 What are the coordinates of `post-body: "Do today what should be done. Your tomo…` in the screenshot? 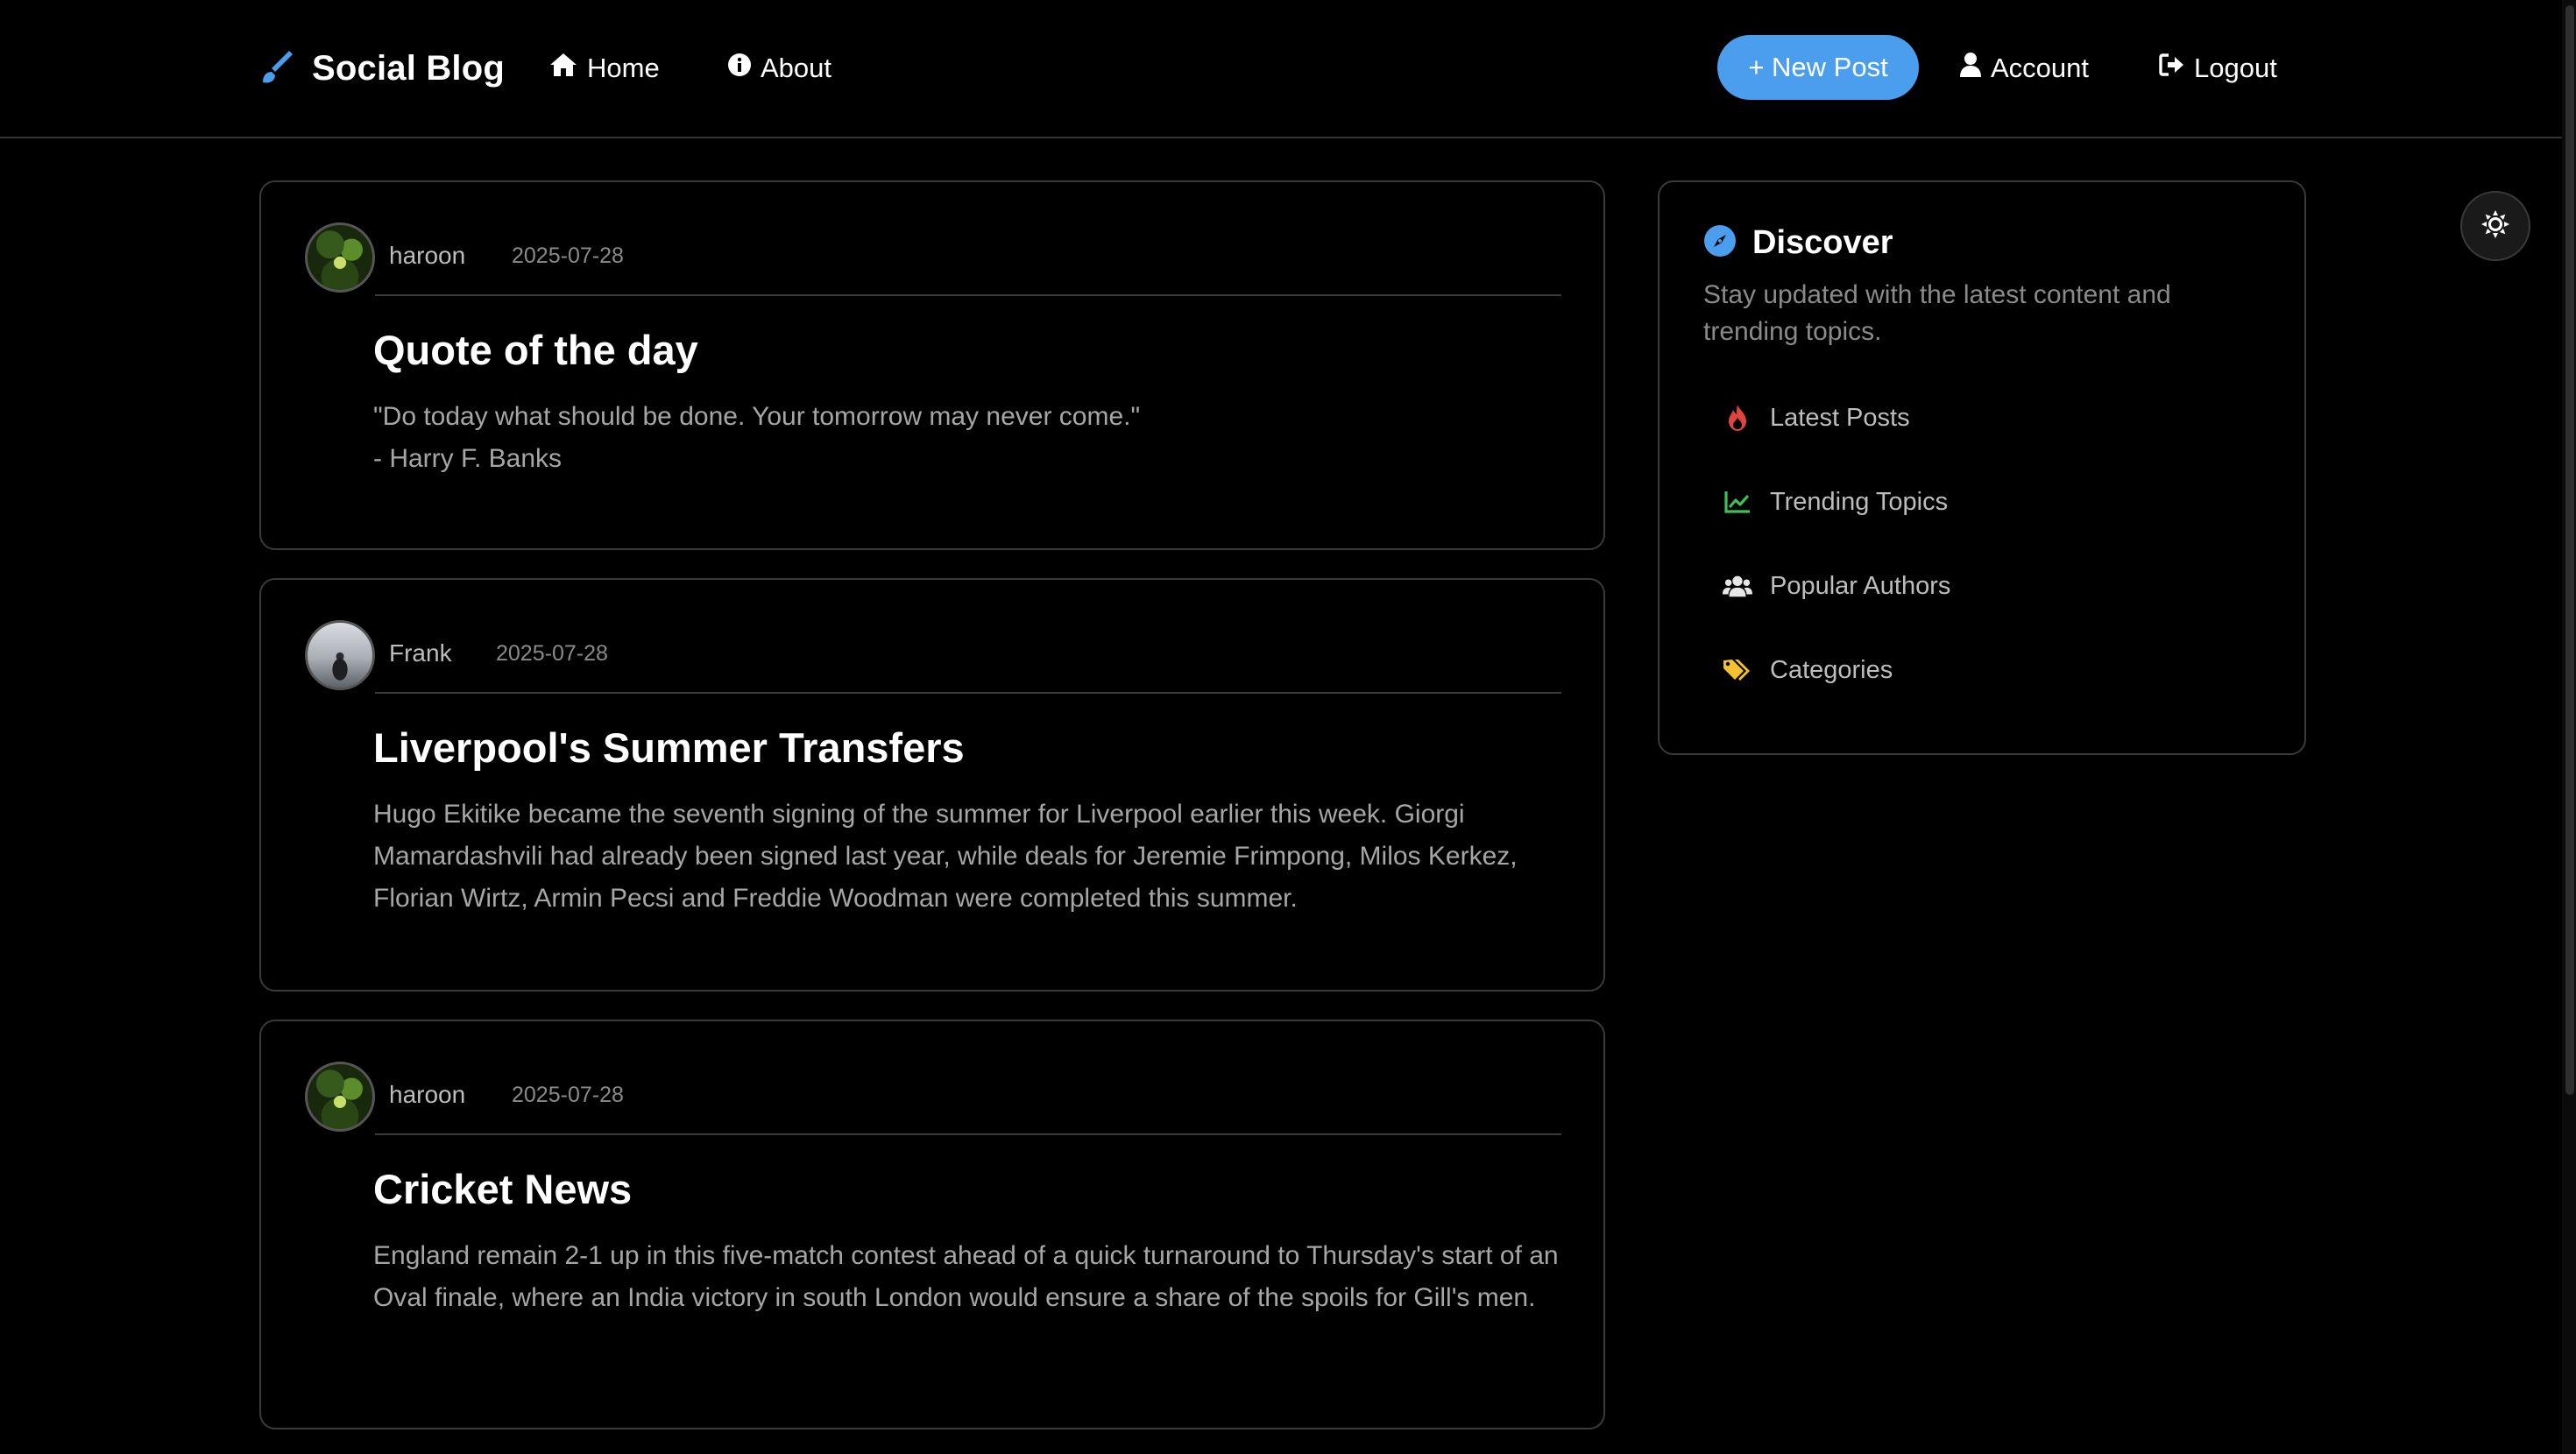 It's located at (967, 438).